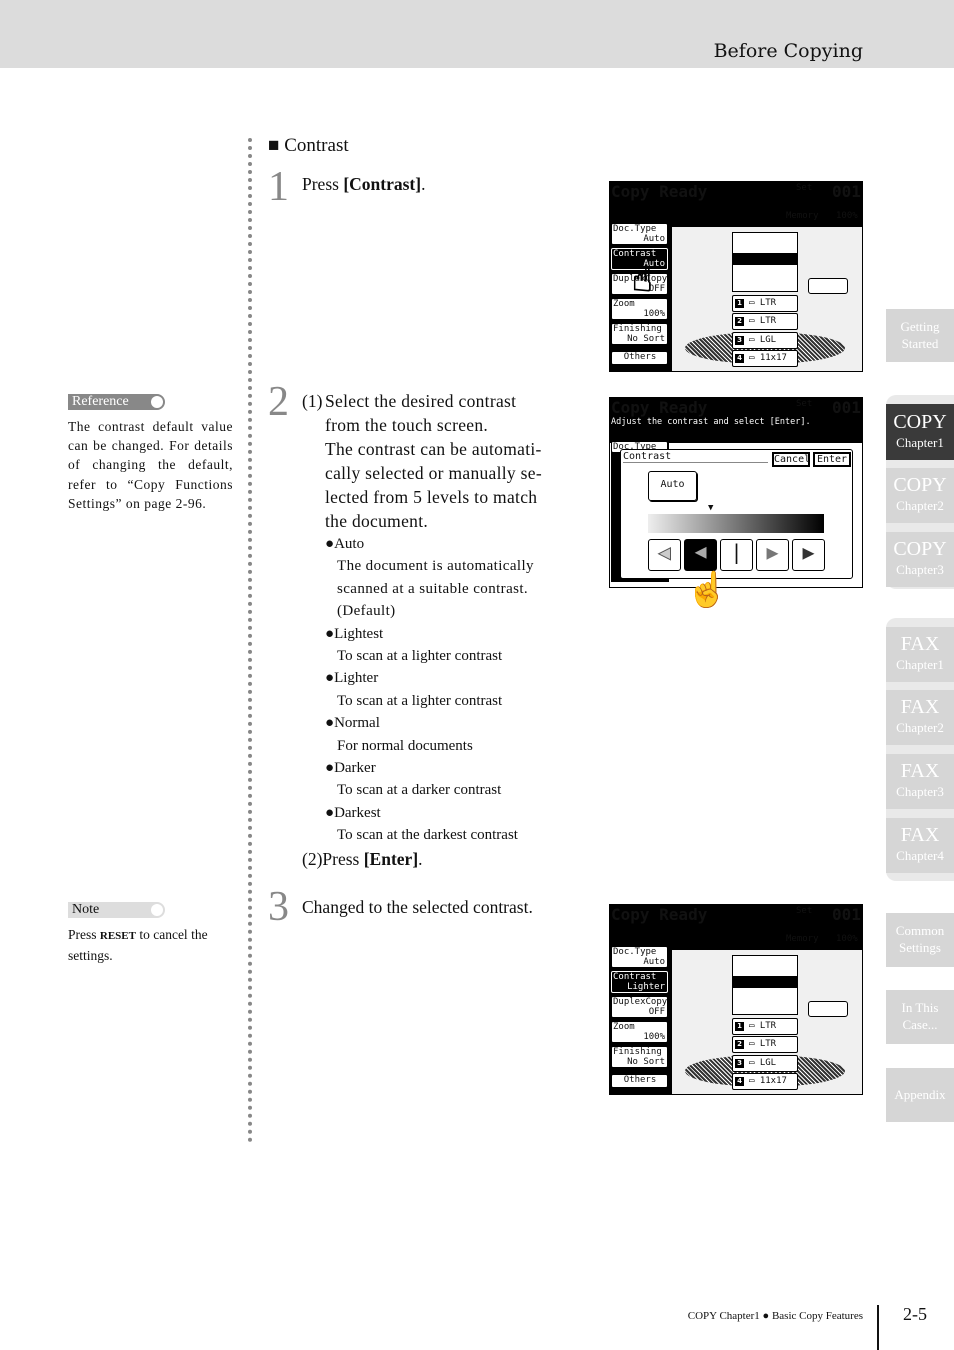 This screenshot has height=1350, width=954. Describe the element at coordinates (352, 678) in the screenshot. I see `option-lighter: ●Lighter` at that location.